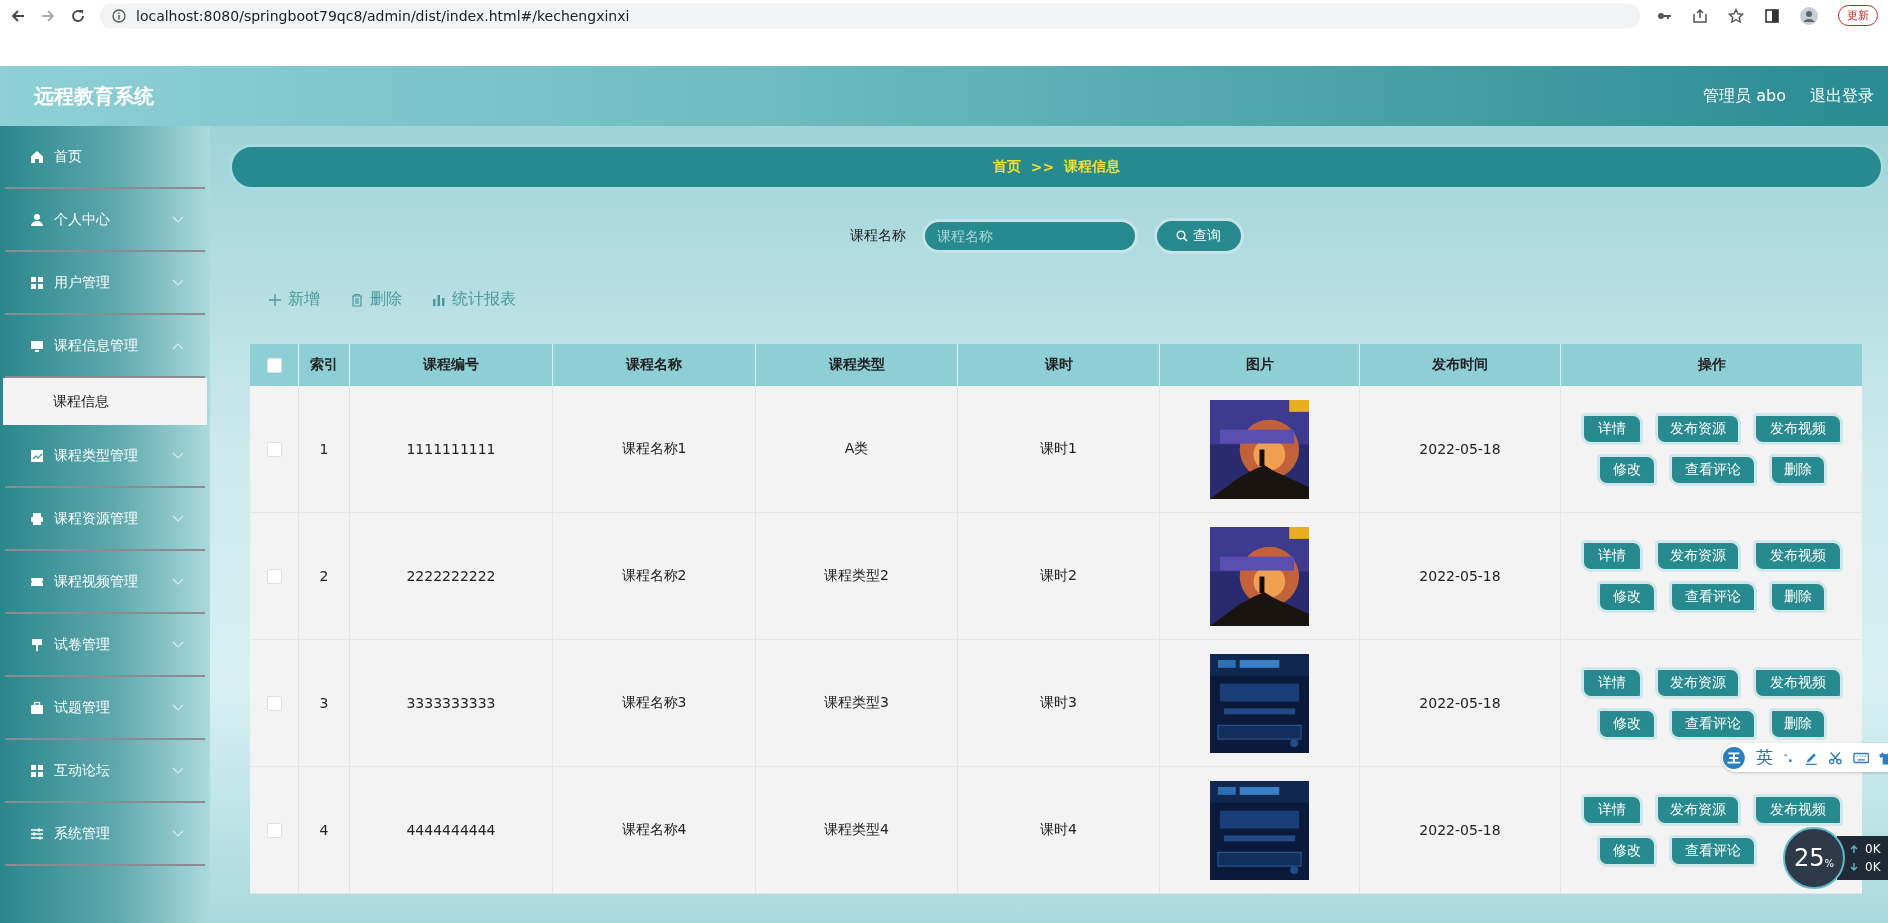 The width and height of the screenshot is (1888, 923). What do you see at coordinates (105, 455) in the screenshot?
I see `sidebar-item: 课程类型管理` at bounding box center [105, 455].